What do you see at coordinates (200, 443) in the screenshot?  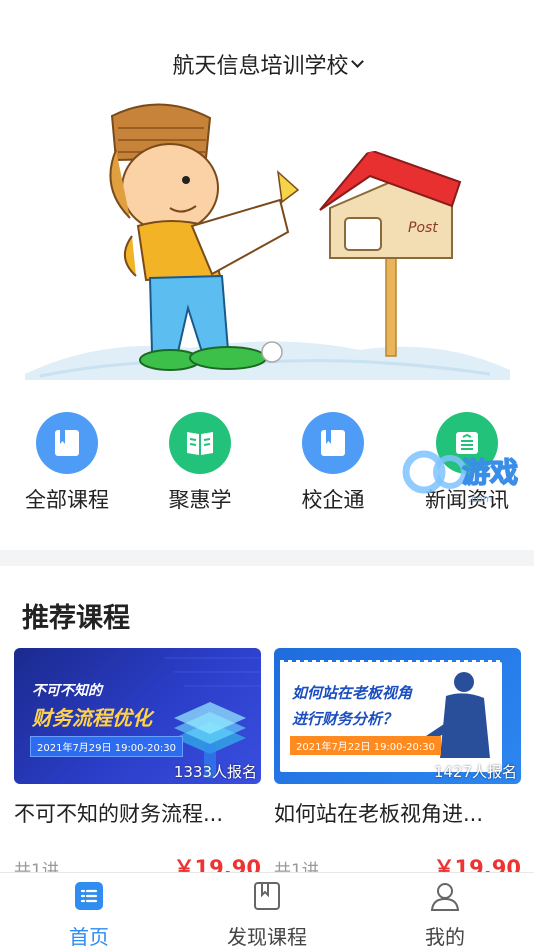 I see `open-book-icon` at bounding box center [200, 443].